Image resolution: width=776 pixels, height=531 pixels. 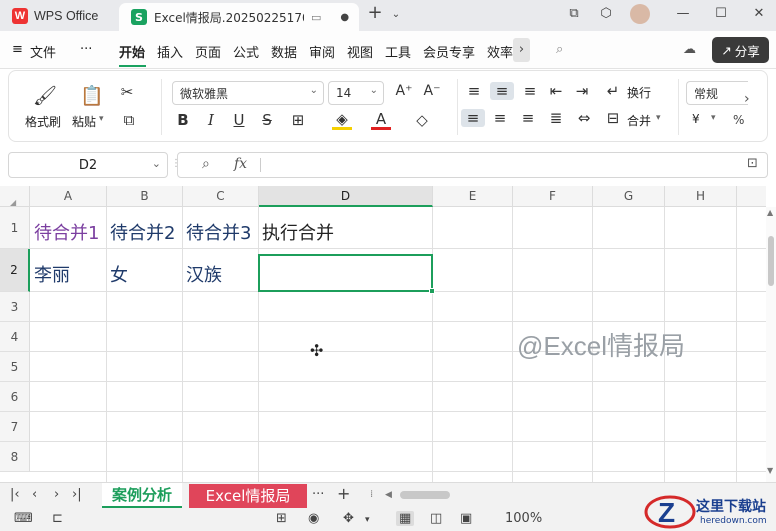 What do you see at coordinates (23, 518) in the screenshot?
I see `macro-icon: ⌨` at bounding box center [23, 518].